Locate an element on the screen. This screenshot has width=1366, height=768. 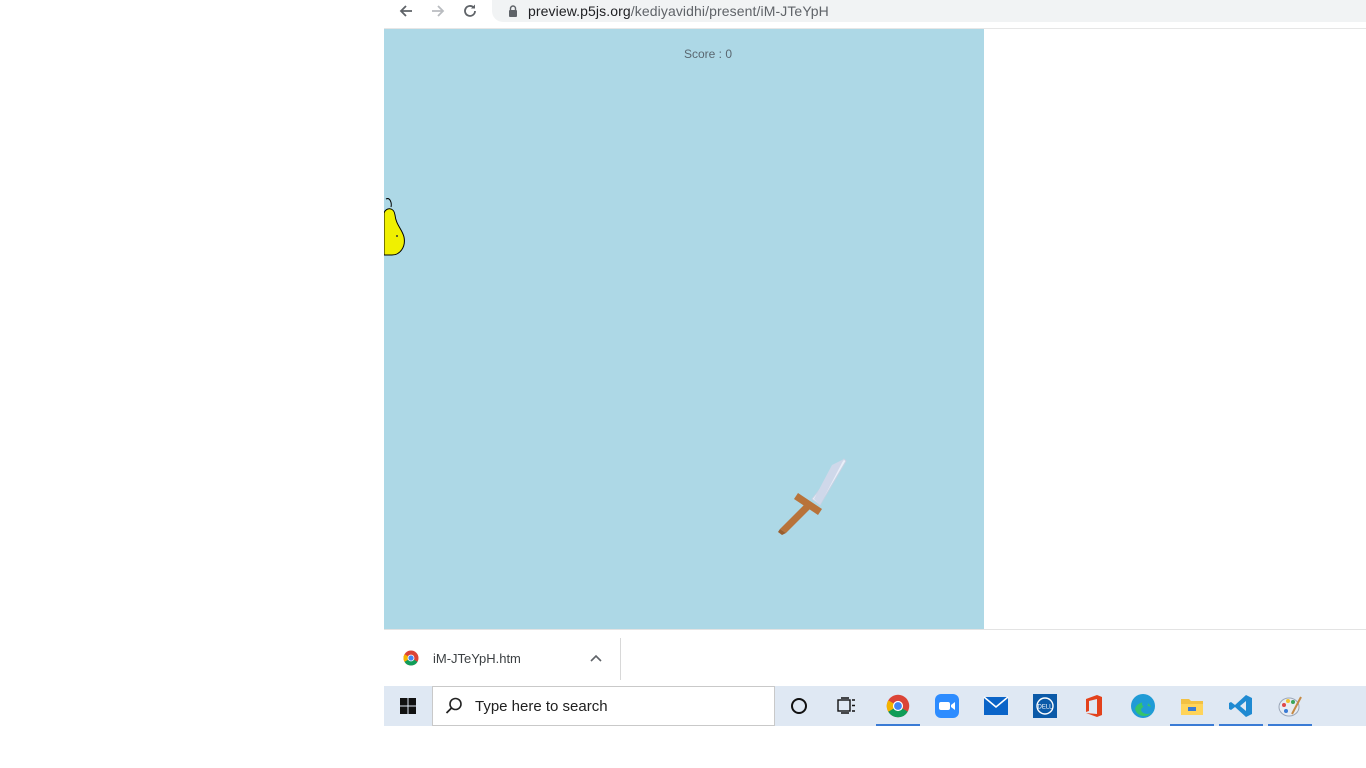
reload-icon is located at coordinates (470, 10).